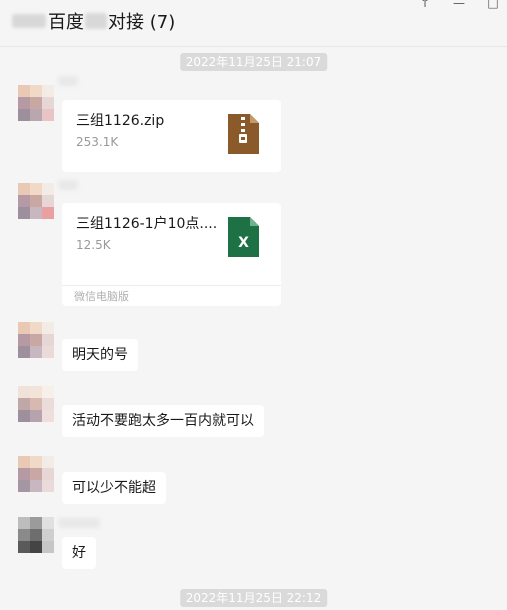 This screenshot has width=507, height=610. What do you see at coordinates (243, 134) in the screenshot?
I see `zip-icon` at bounding box center [243, 134].